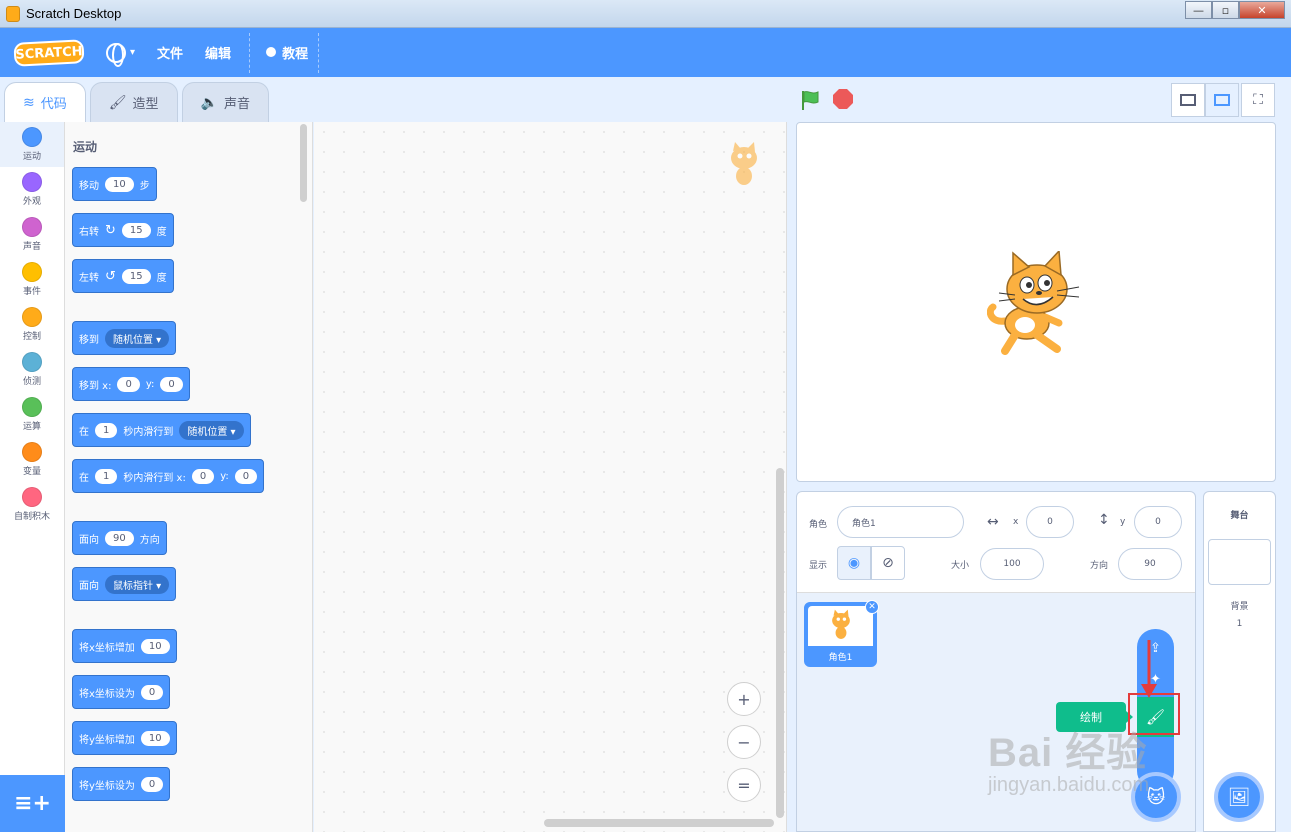  I want to click on cat-icon: 🐱, so click(1156, 797).